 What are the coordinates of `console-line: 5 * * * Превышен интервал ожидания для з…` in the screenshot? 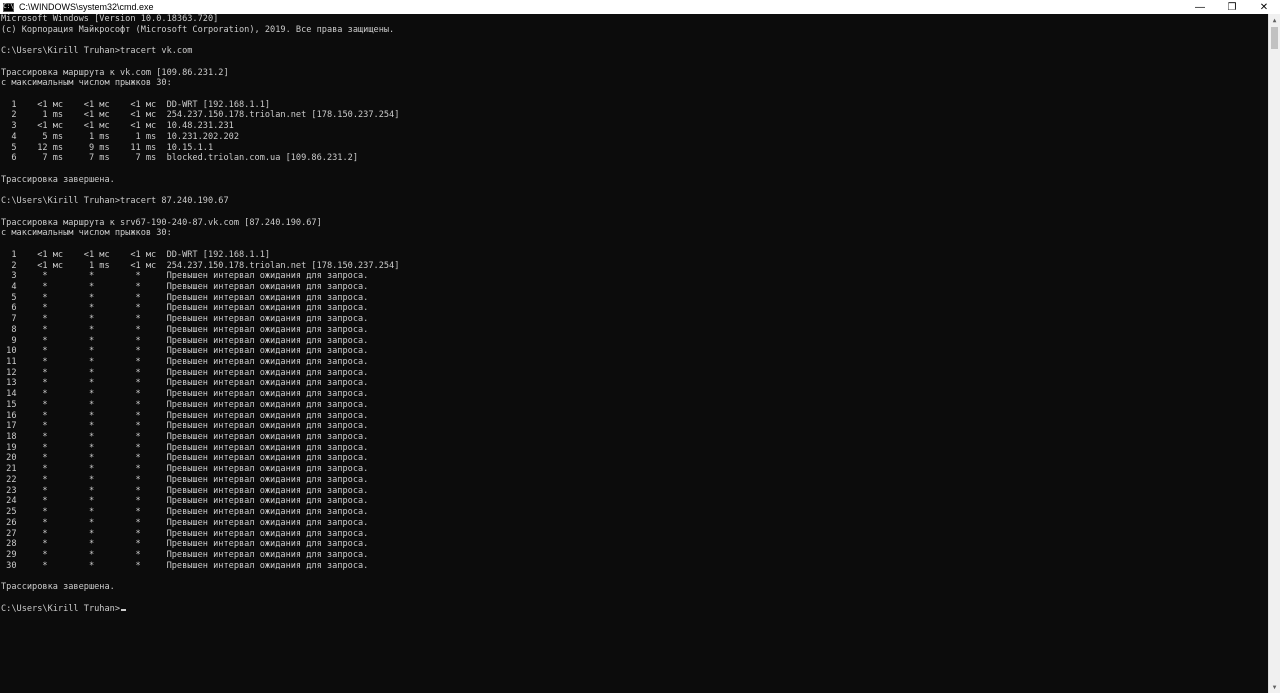 It's located at (185, 297).